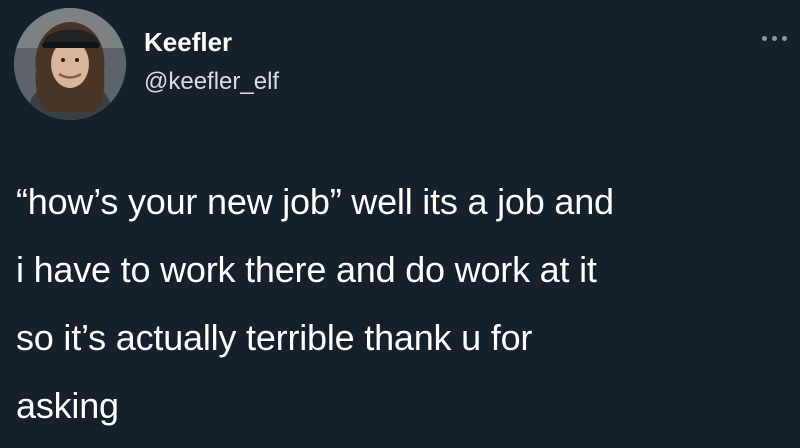  What do you see at coordinates (67, 405) in the screenshot?
I see `tweet-text-line: asking` at bounding box center [67, 405].